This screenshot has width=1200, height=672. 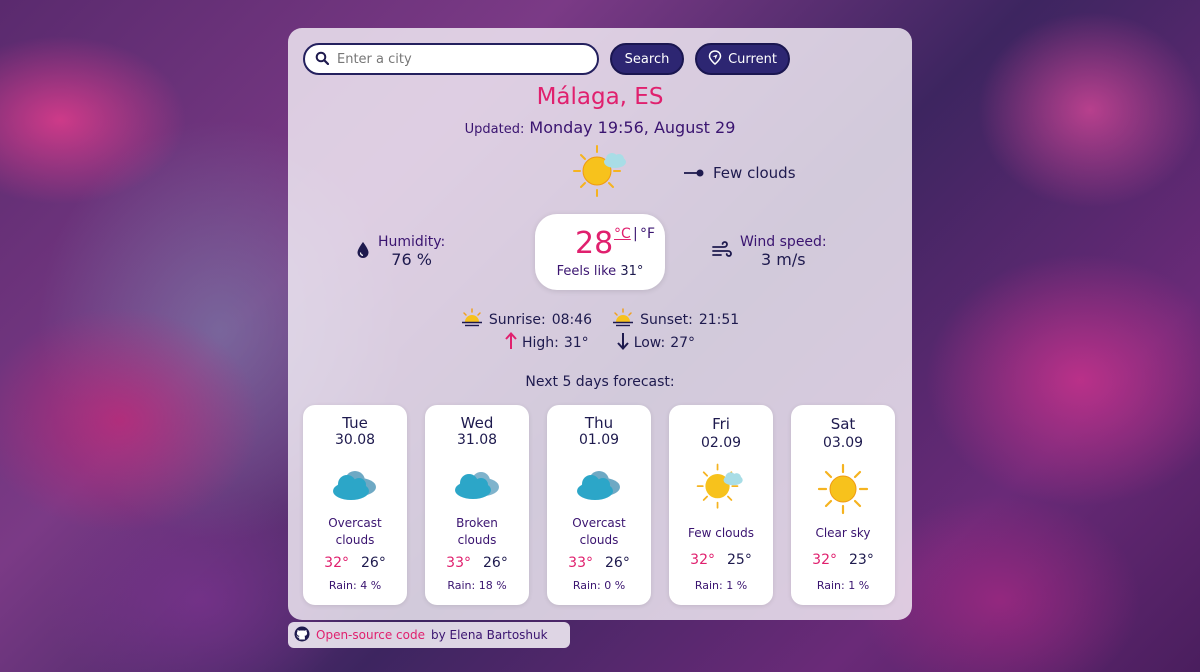 I want to click on forecast-desc-line1: Clear sky, so click(x=843, y=533).